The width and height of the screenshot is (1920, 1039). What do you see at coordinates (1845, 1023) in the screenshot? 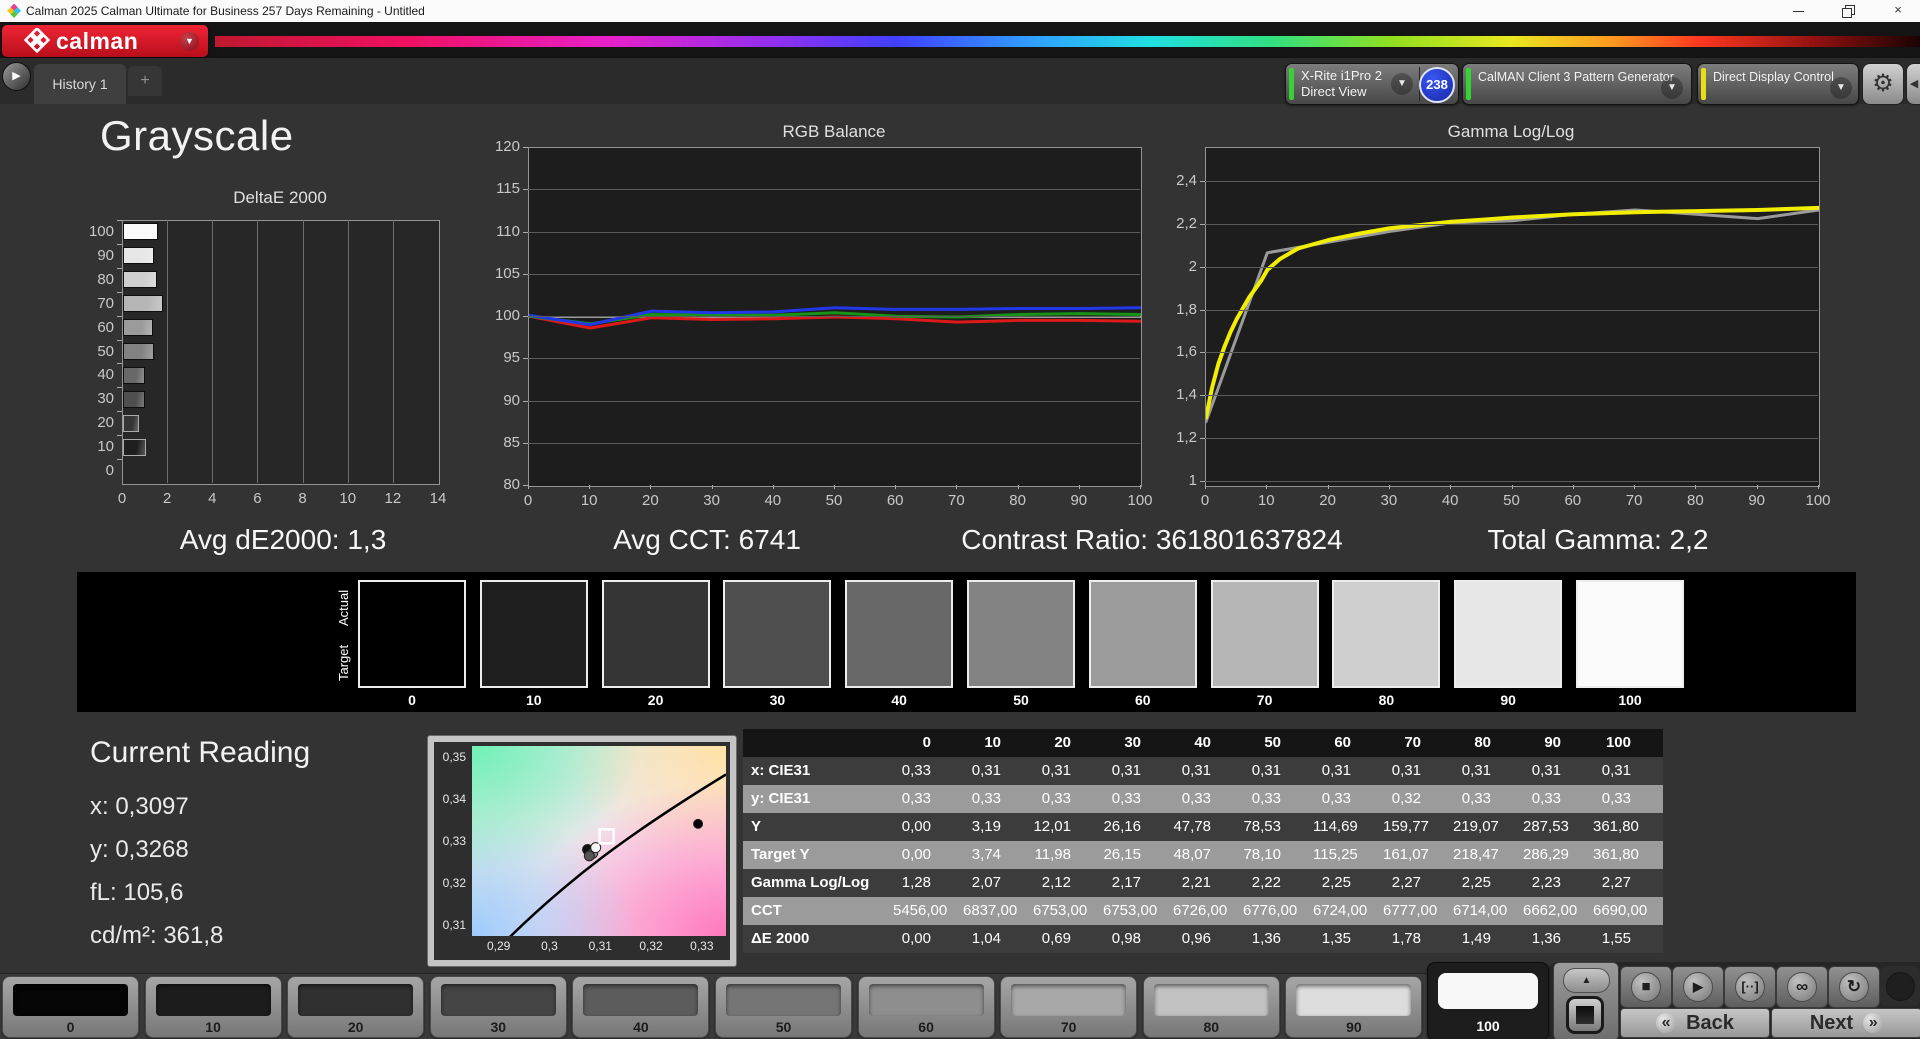
I see `next-button: Next »` at bounding box center [1845, 1023].